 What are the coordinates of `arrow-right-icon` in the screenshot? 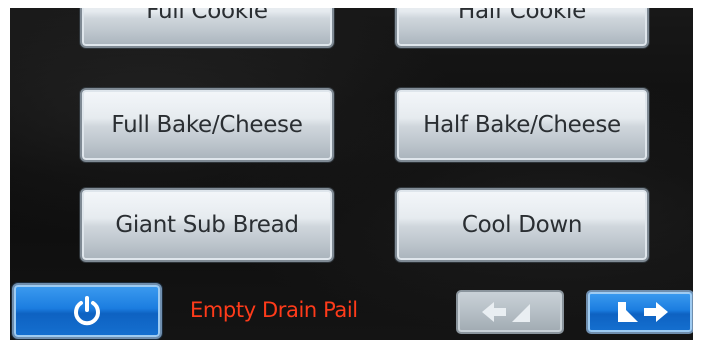 It's located at (643, 312).